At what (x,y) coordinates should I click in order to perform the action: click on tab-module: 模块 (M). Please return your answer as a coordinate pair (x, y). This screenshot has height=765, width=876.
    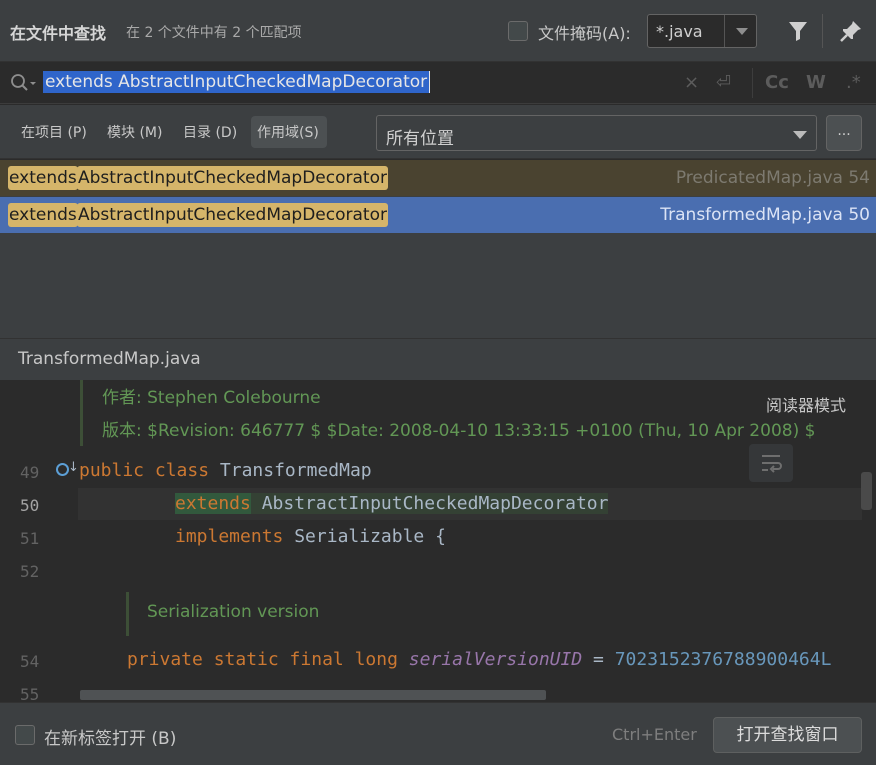
    Looking at the image, I should click on (134, 132).